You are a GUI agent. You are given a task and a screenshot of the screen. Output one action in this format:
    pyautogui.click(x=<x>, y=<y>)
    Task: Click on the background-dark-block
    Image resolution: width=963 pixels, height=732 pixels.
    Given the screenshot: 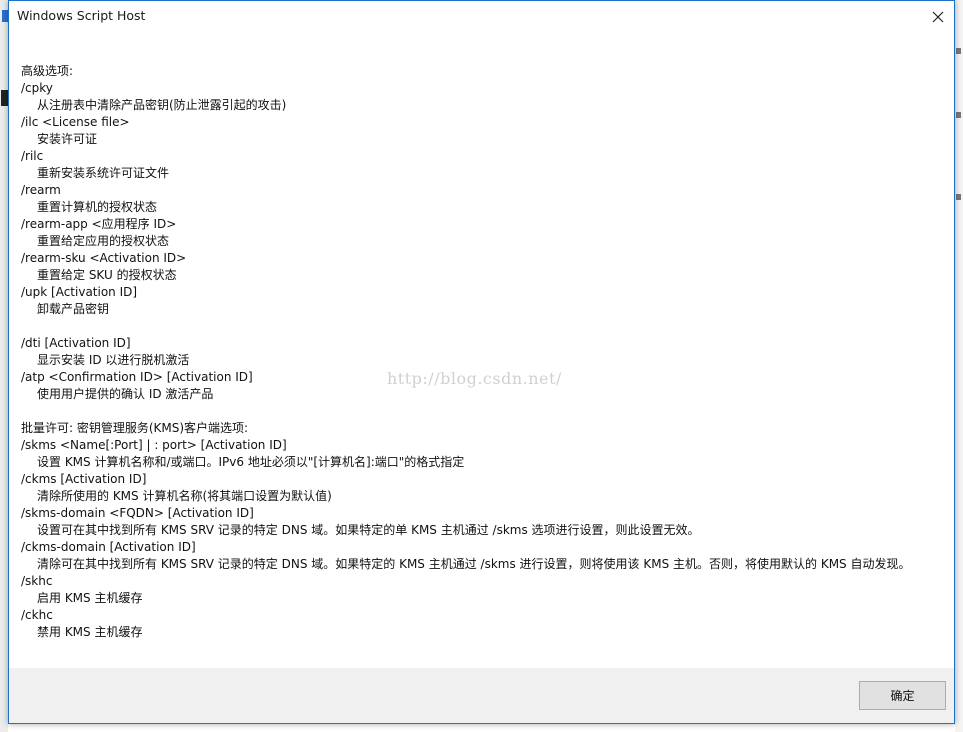 What is the action you would take?
    pyautogui.click(x=4, y=98)
    